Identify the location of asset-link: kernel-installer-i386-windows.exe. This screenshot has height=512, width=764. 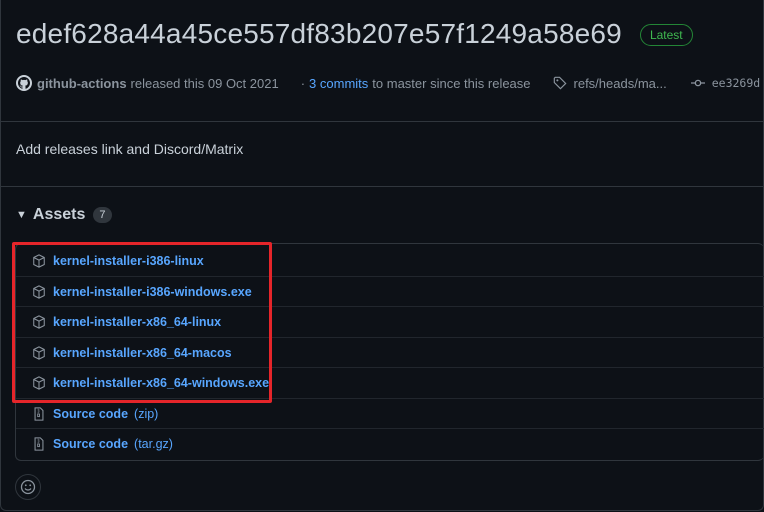
(152, 292).